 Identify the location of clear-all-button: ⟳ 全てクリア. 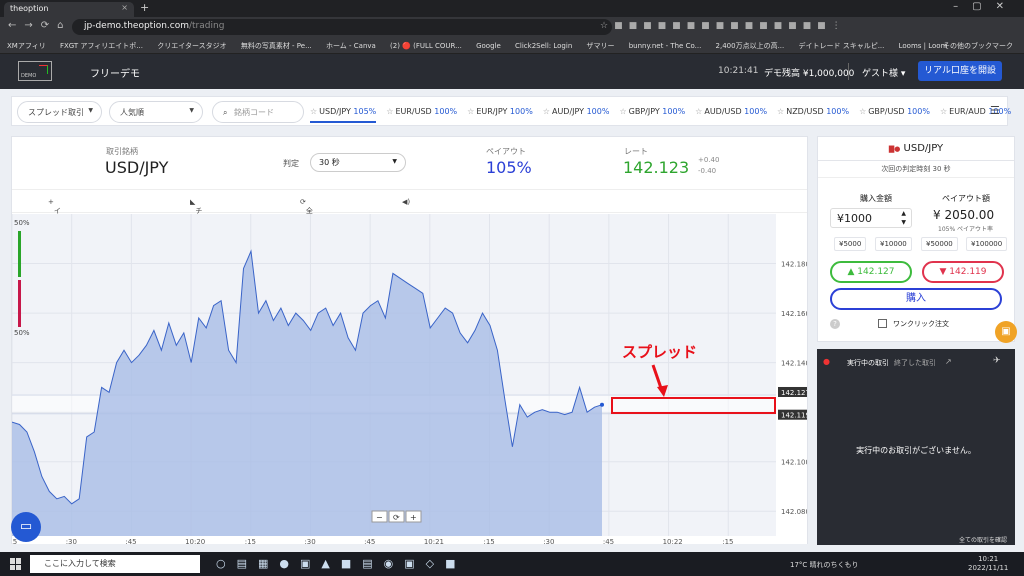
(306, 226).